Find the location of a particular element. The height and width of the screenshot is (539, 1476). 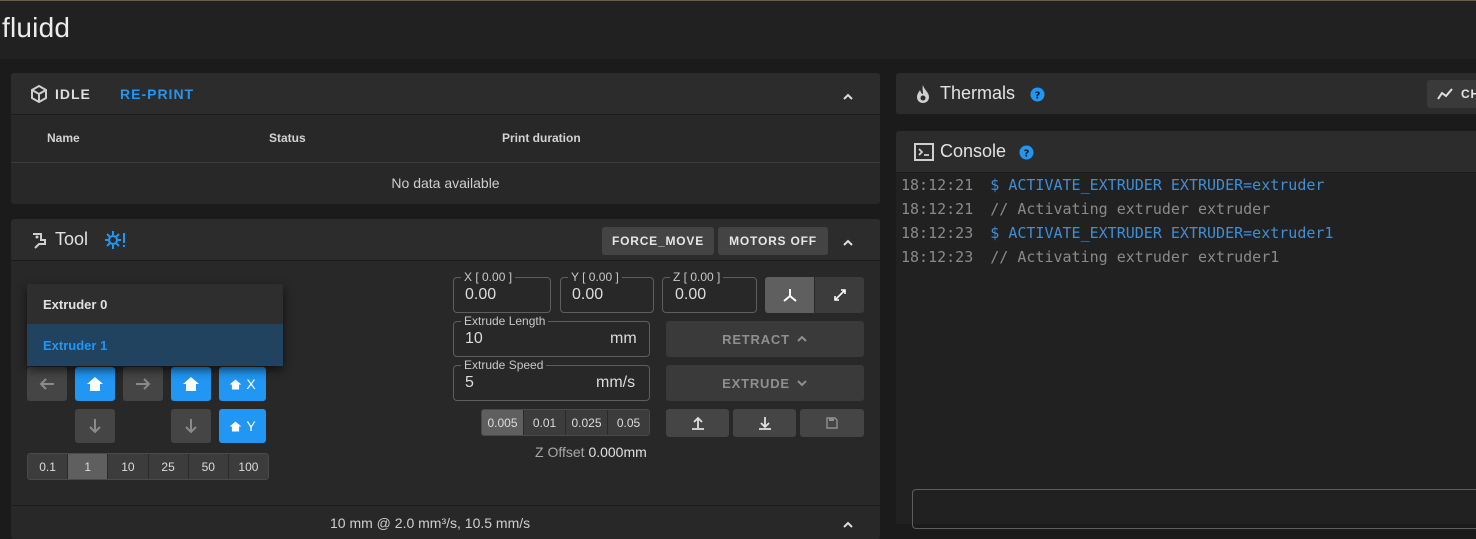

home-x-label: X is located at coordinates (251, 384).